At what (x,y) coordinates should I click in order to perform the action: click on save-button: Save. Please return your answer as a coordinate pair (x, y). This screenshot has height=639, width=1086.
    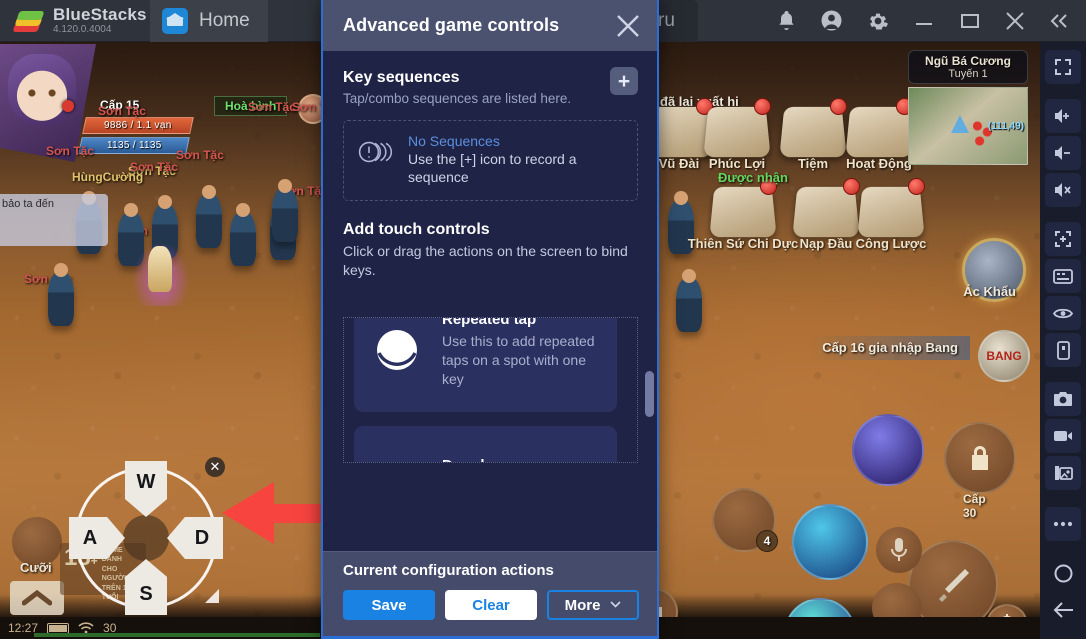
    Looking at the image, I should click on (389, 605).